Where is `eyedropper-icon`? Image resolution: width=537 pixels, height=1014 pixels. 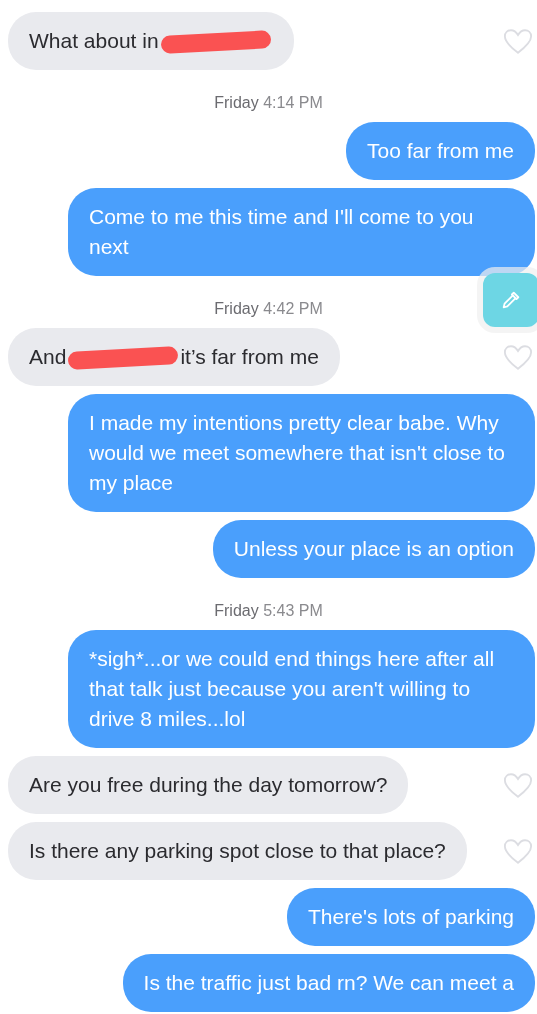
eyedropper-icon is located at coordinates (511, 300).